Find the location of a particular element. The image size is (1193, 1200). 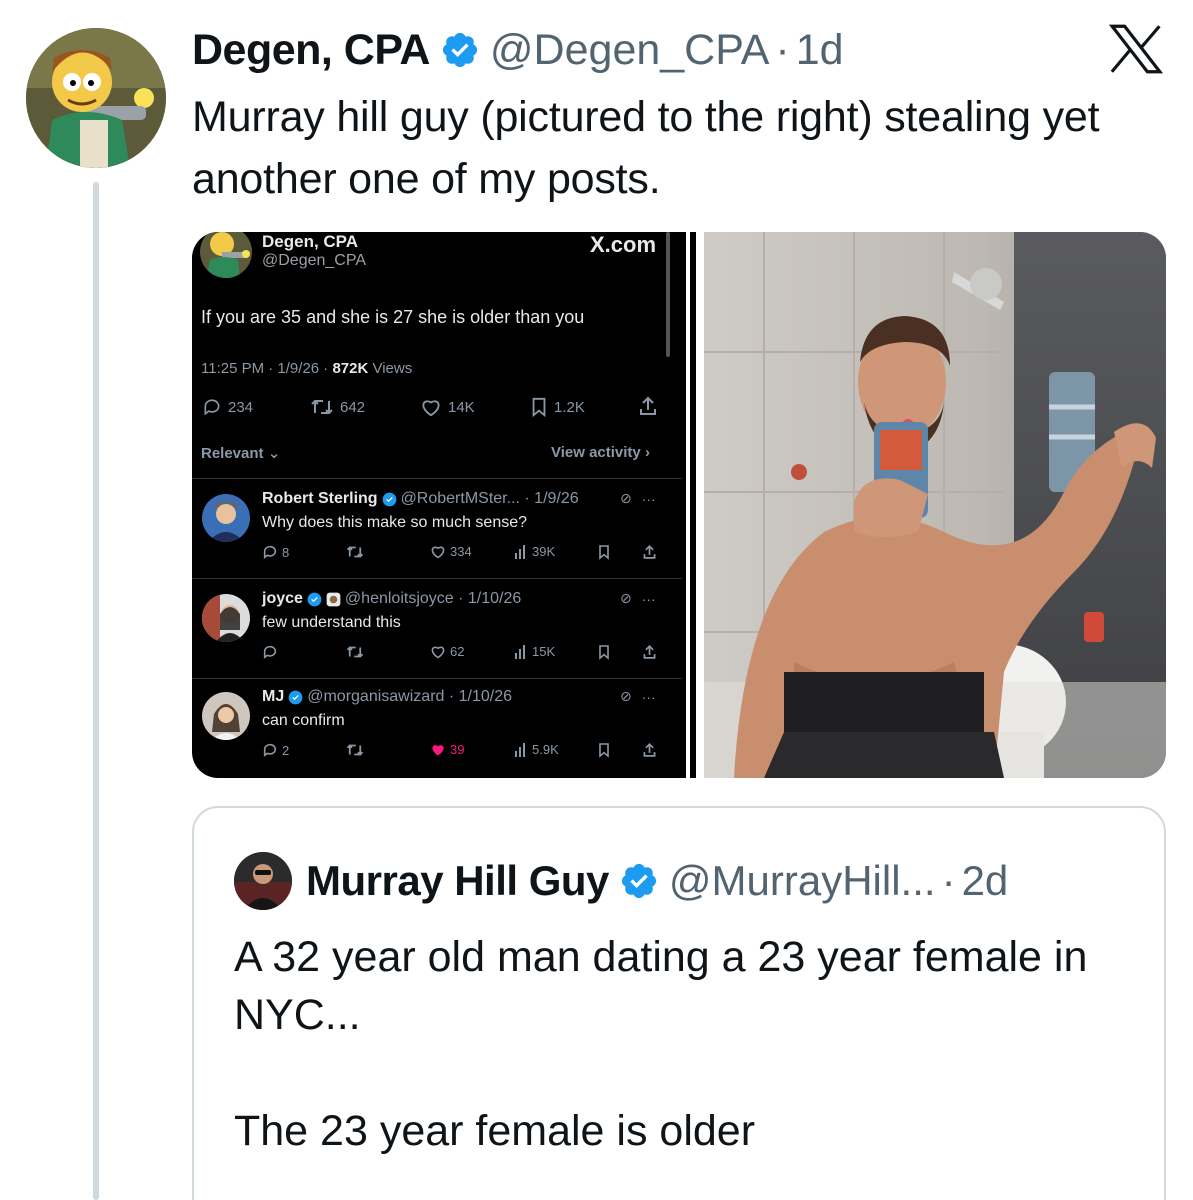

reply-text: few understand this is located at coordinates (331, 622).